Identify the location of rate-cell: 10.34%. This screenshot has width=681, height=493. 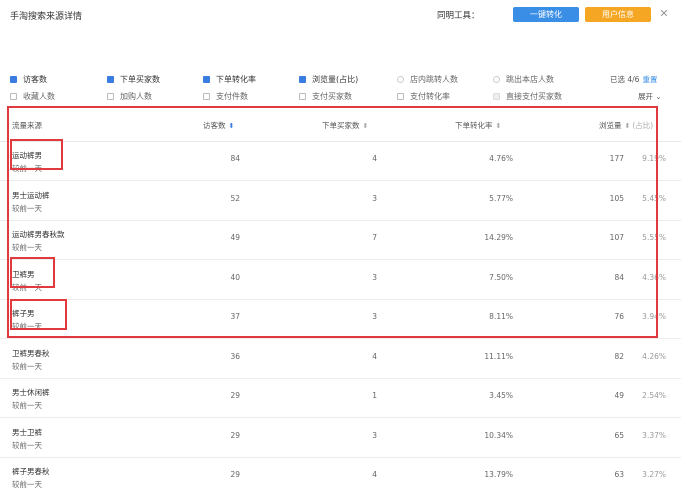
(498, 435).